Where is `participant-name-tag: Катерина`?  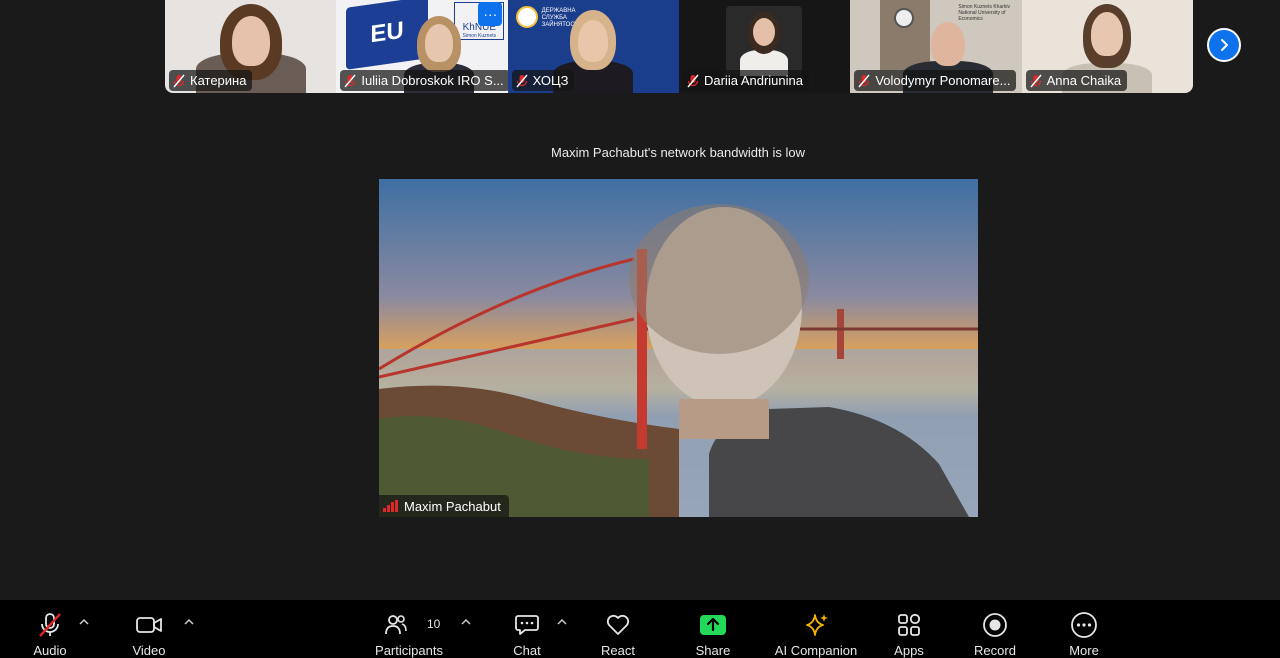 participant-name-tag: Катерина is located at coordinates (211, 80).